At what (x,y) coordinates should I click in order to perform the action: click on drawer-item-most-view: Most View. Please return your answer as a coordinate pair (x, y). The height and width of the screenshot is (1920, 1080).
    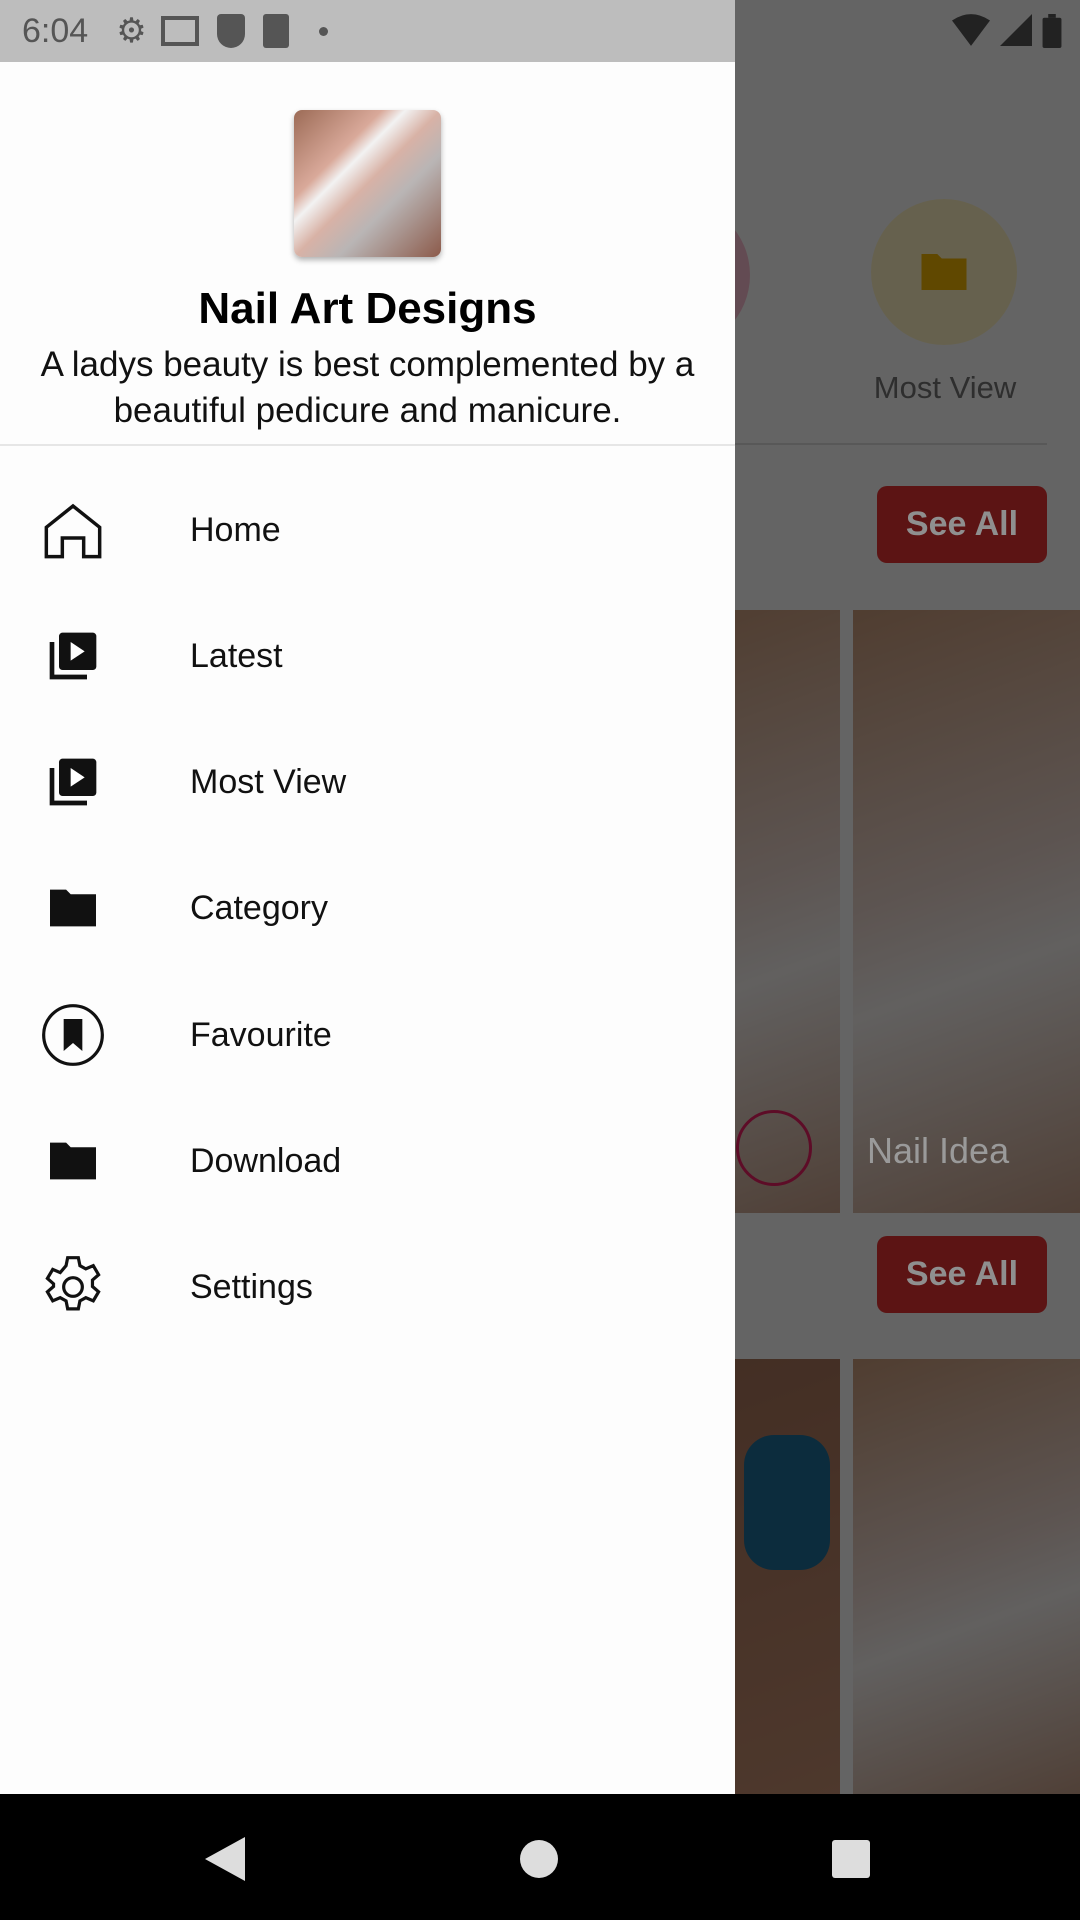
    Looking at the image, I should click on (367, 782).